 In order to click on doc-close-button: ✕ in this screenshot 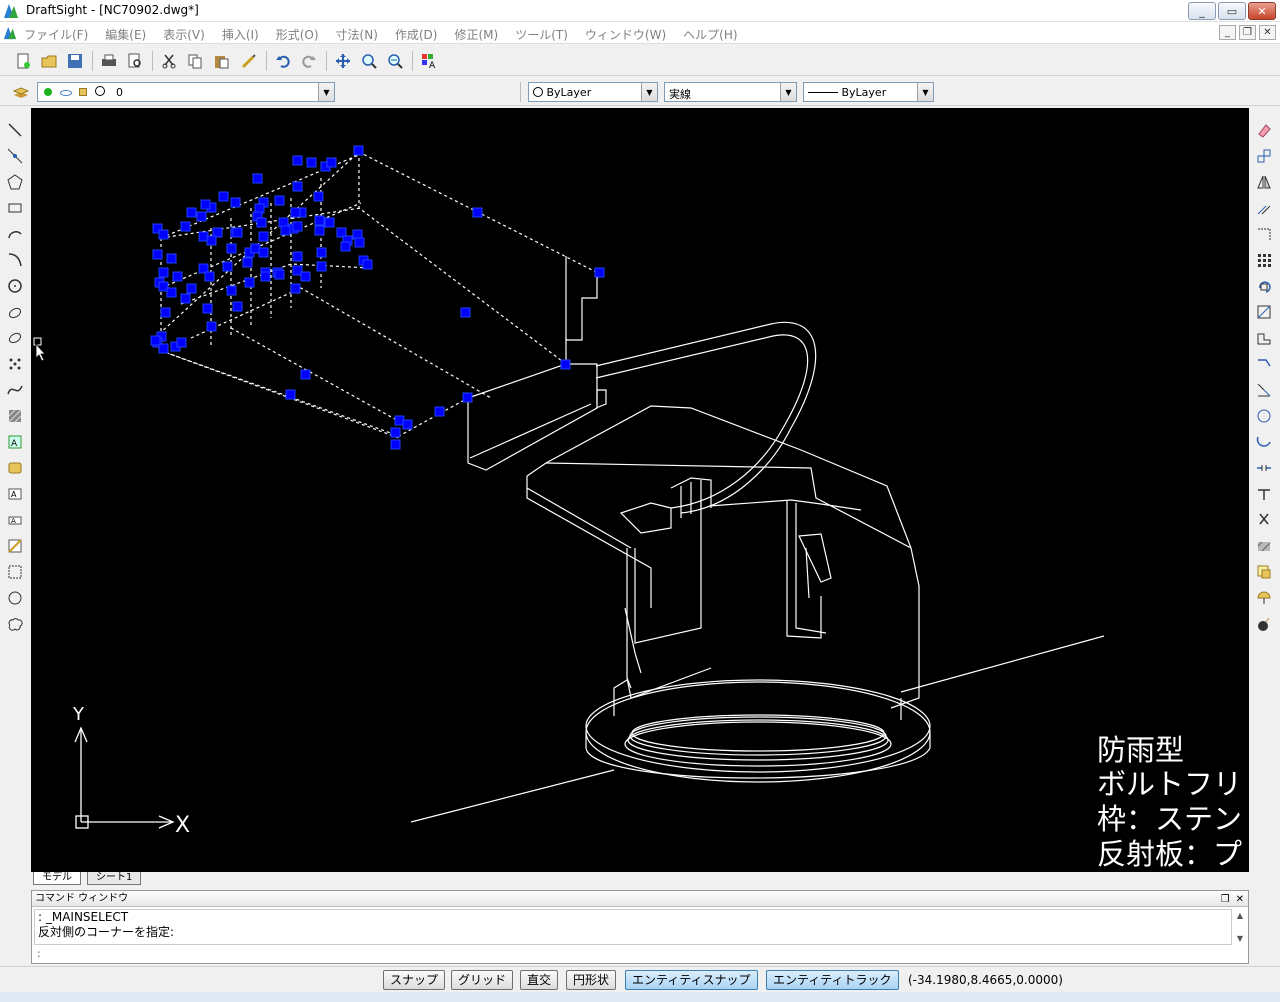, I will do `click(1267, 32)`.